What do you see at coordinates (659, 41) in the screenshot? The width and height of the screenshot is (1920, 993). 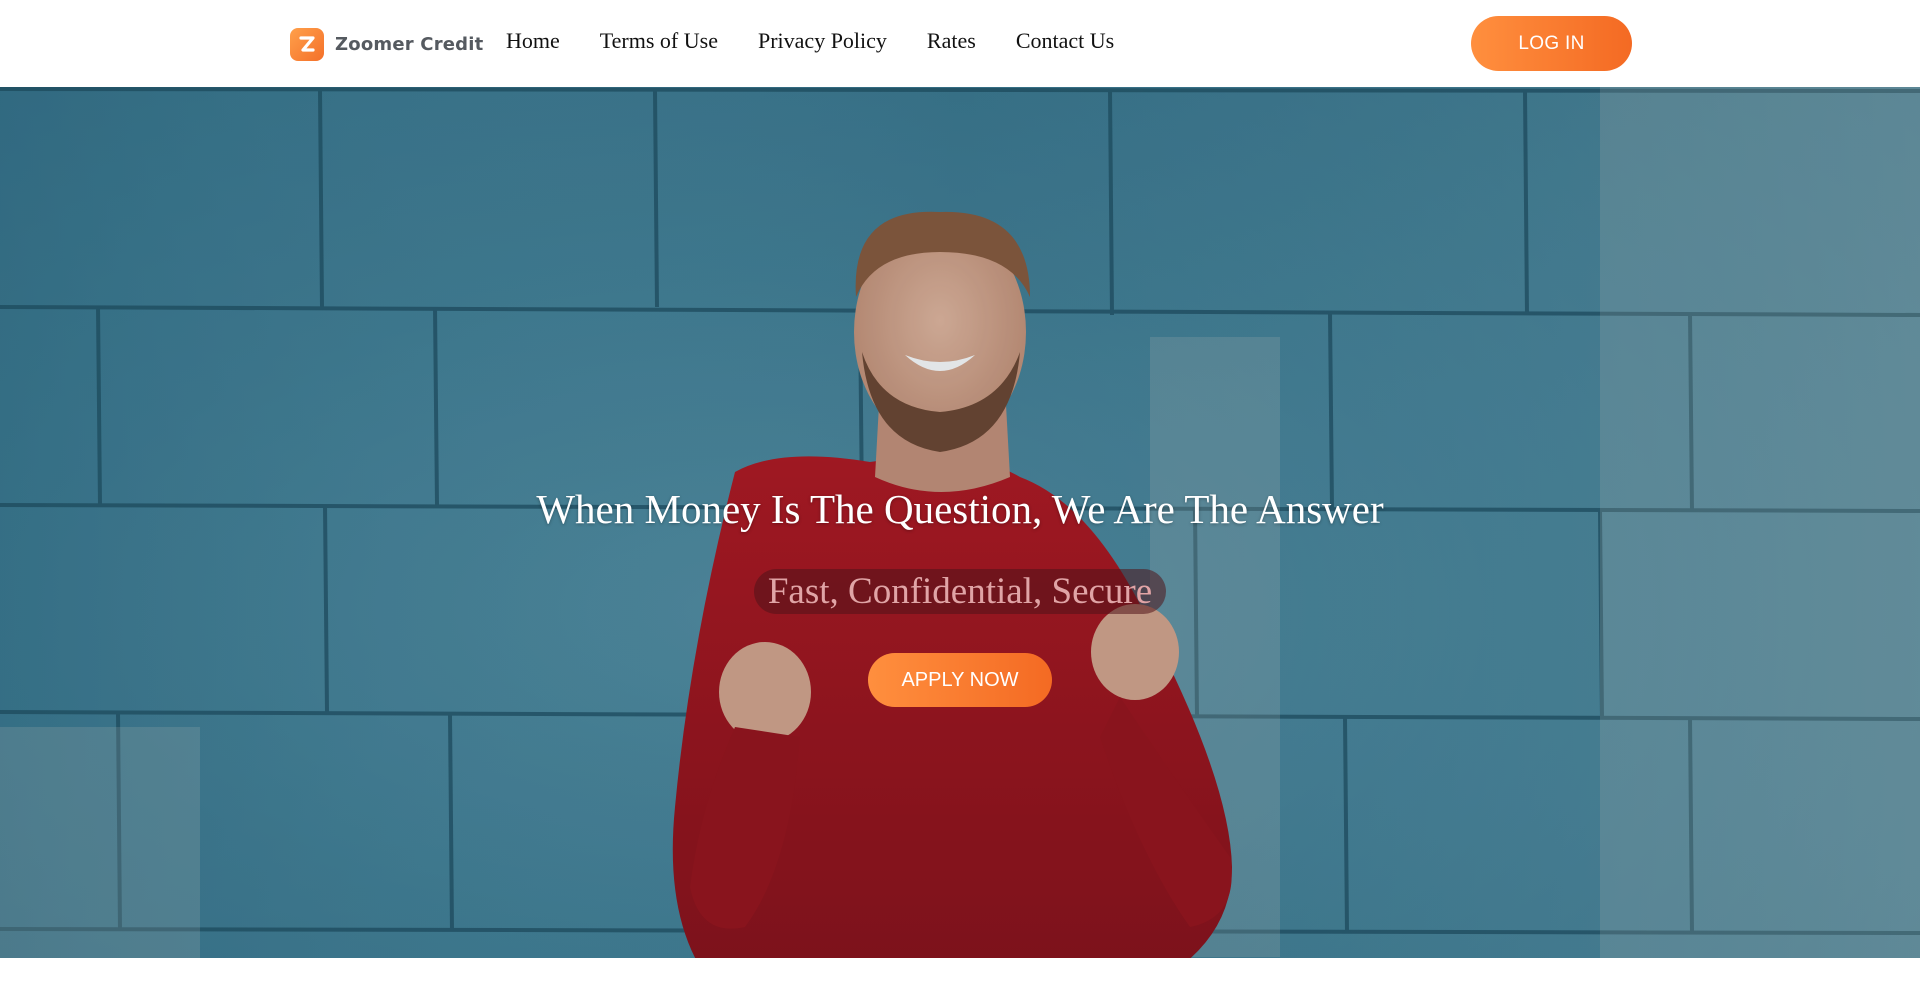 I see `nav-terms-of-use: Terms of Use` at bounding box center [659, 41].